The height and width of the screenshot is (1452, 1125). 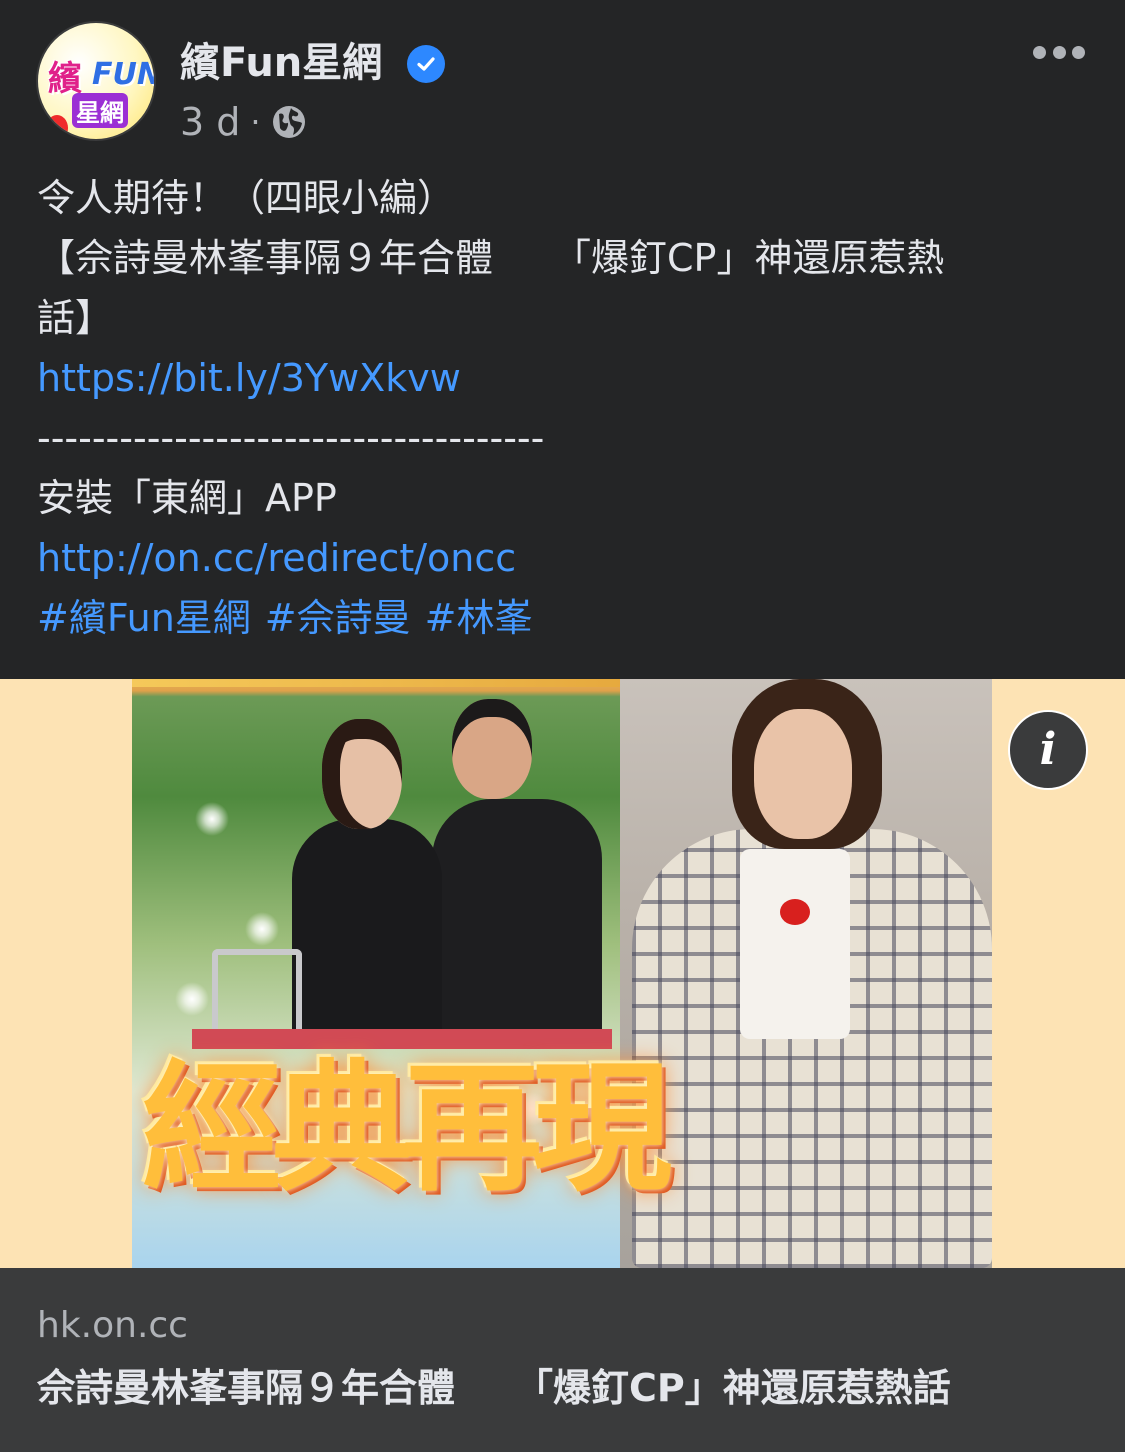 I want to click on verified-badge-icon, so click(x=426, y=64).